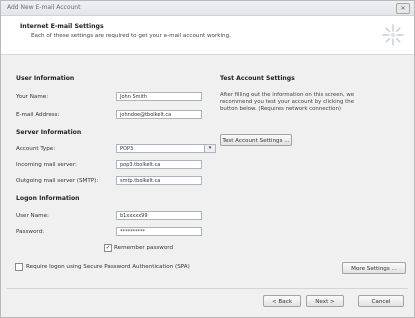 The width and height of the screenshot is (415, 318). I want to click on user-info-heading: User Information, so click(45, 78).